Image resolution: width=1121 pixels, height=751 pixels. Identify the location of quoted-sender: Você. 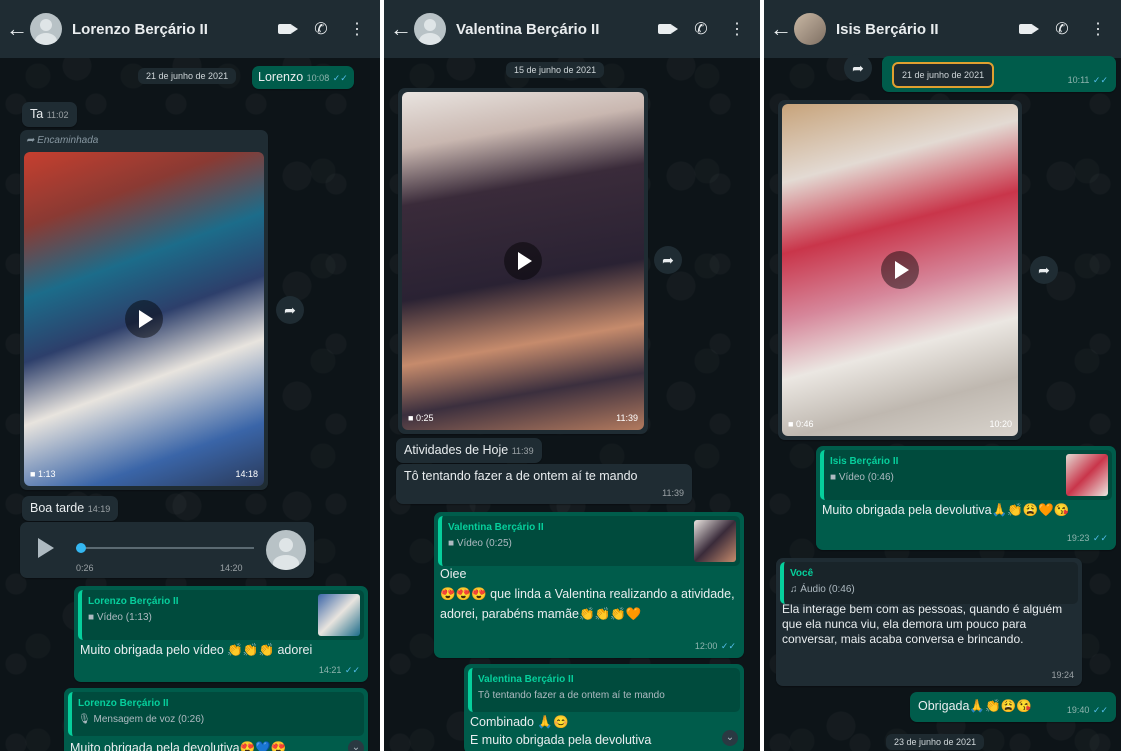
(802, 573).